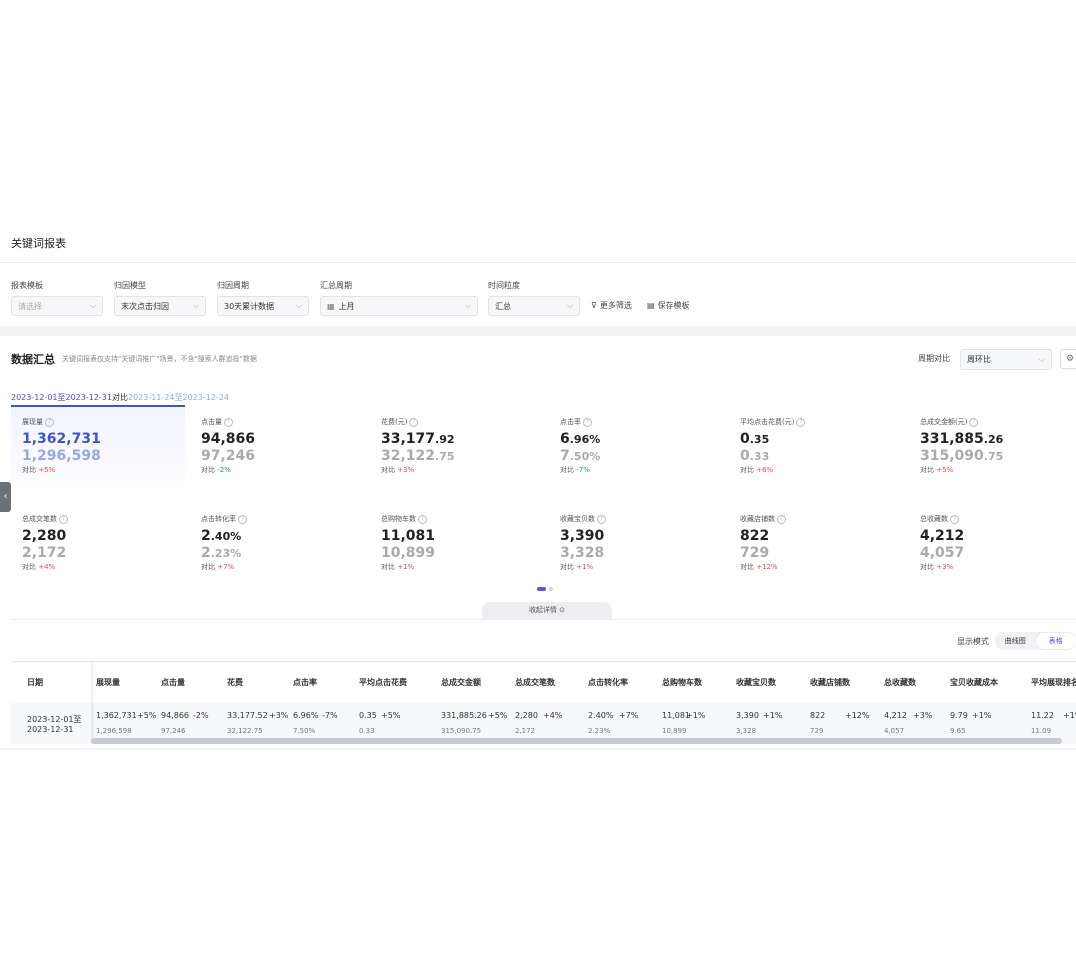 The height and width of the screenshot is (976, 1076). What do you see at coordinates (102, 543) in the screenshot?
I see `metric-card: 总成交笔数? 2,280 2,172 对比 +4%` at bounding box center [102, 543].